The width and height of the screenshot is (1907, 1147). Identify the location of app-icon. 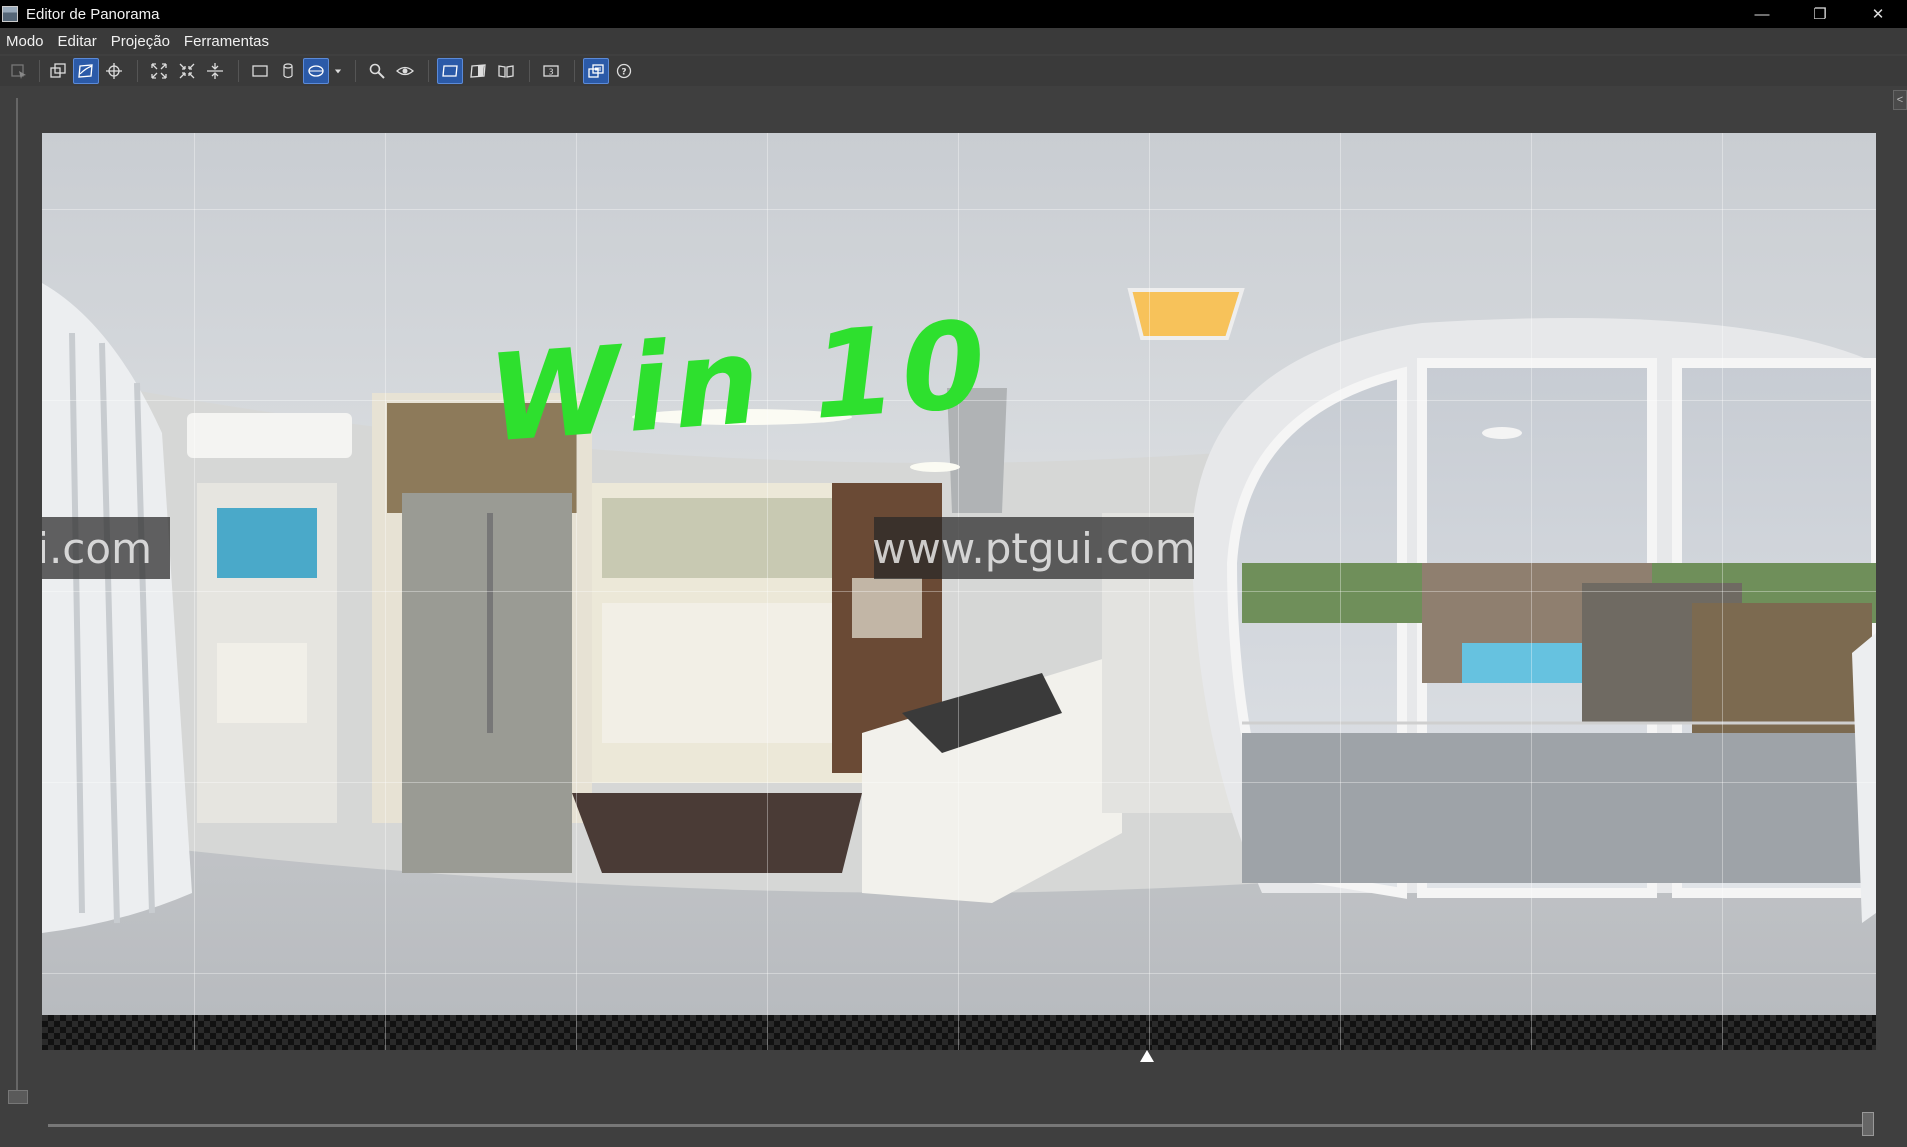
(10, 14).